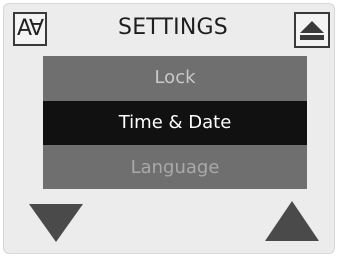 This screenshot has width=338, height=257. I want to click on eject-icon, so click(312, 30).